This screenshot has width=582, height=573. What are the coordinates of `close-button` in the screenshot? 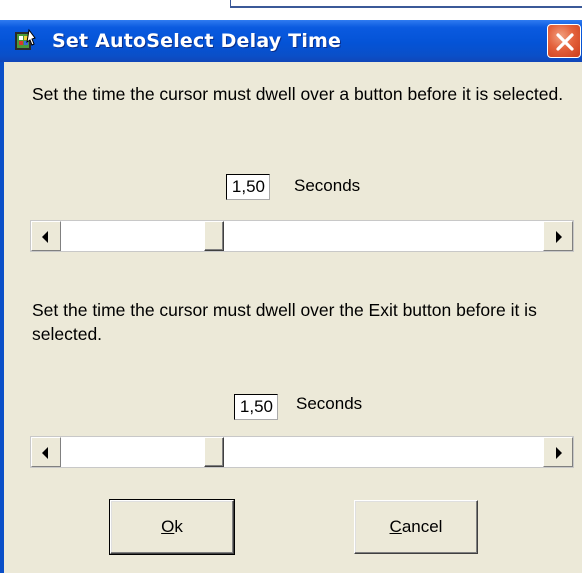 It's located at (564, 41).